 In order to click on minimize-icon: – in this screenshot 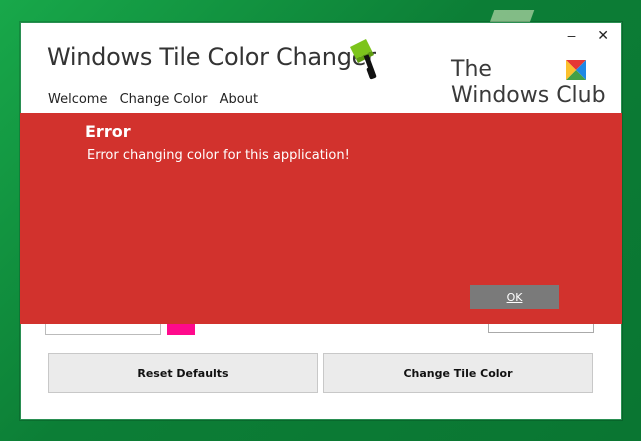, I will do `click(572, 35)`.